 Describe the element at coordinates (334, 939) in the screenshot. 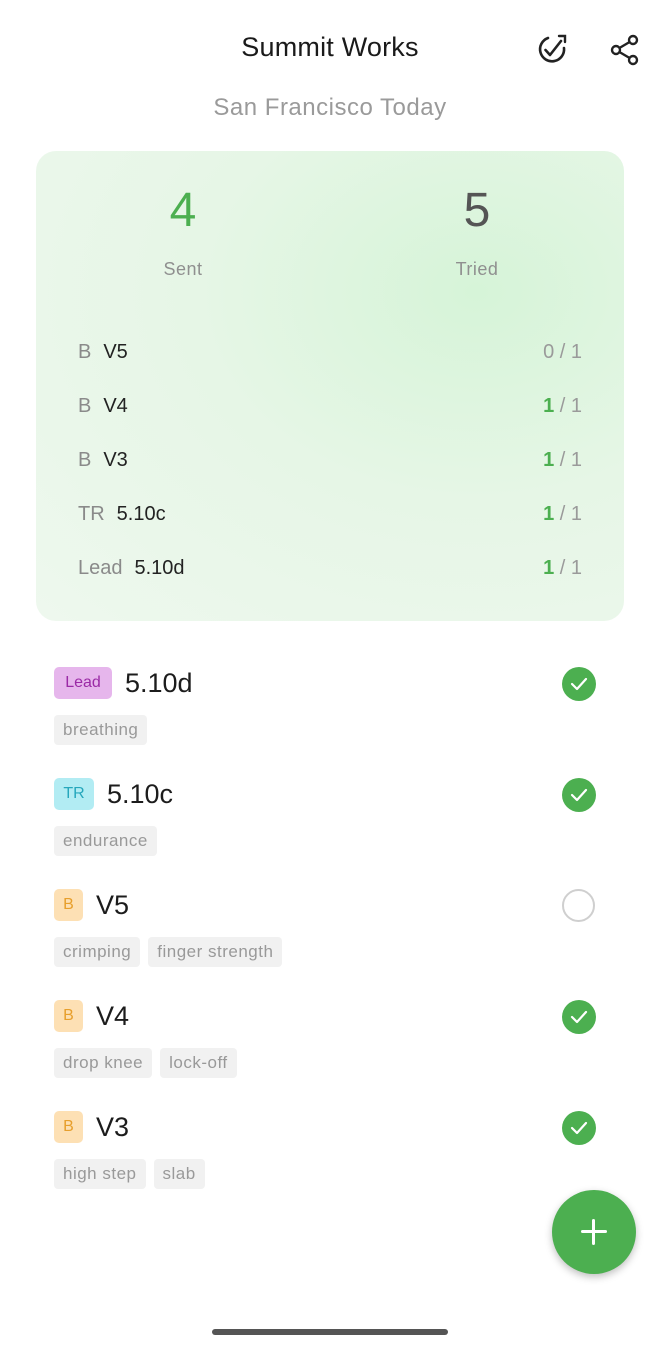

I see `climb-item: B V5 crimping finger strength` at that location.